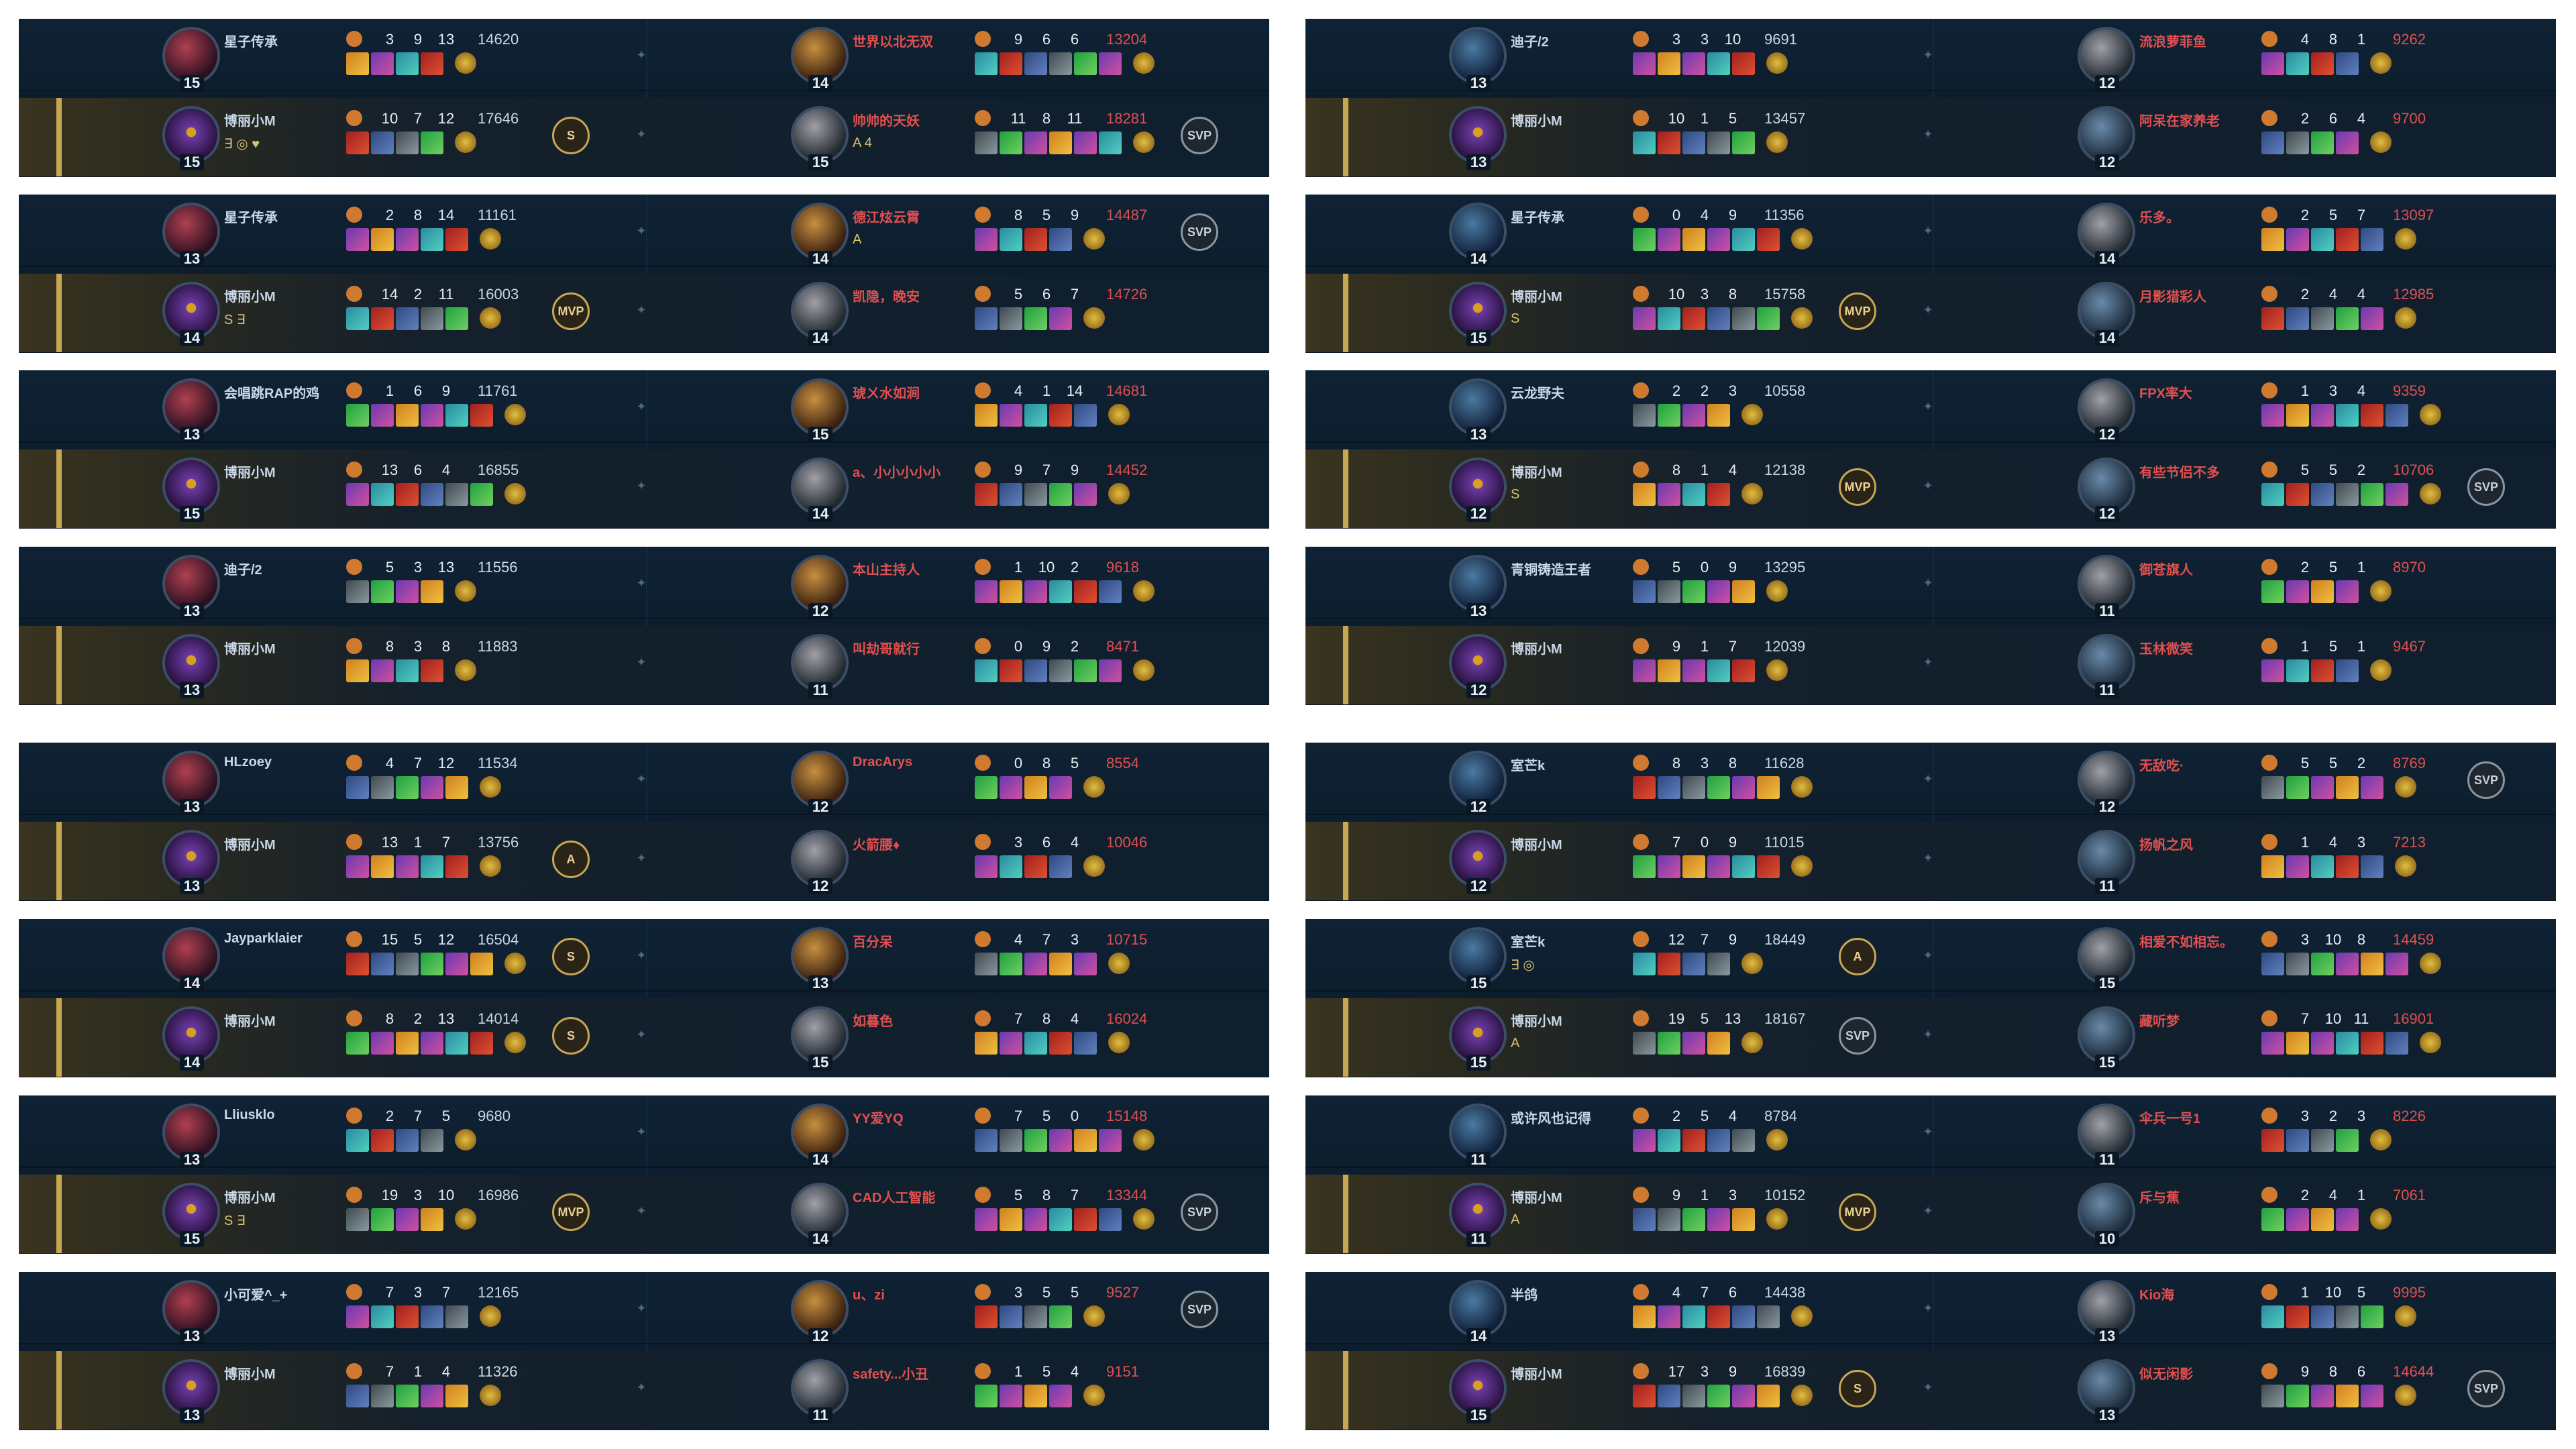 The height and width of the screenshot is (1449, 2576). Describe the element at coordinates (958, 958) in the screenshot. I see `enemy-player: 13 百分呆 4 7 3 10715` at that location.